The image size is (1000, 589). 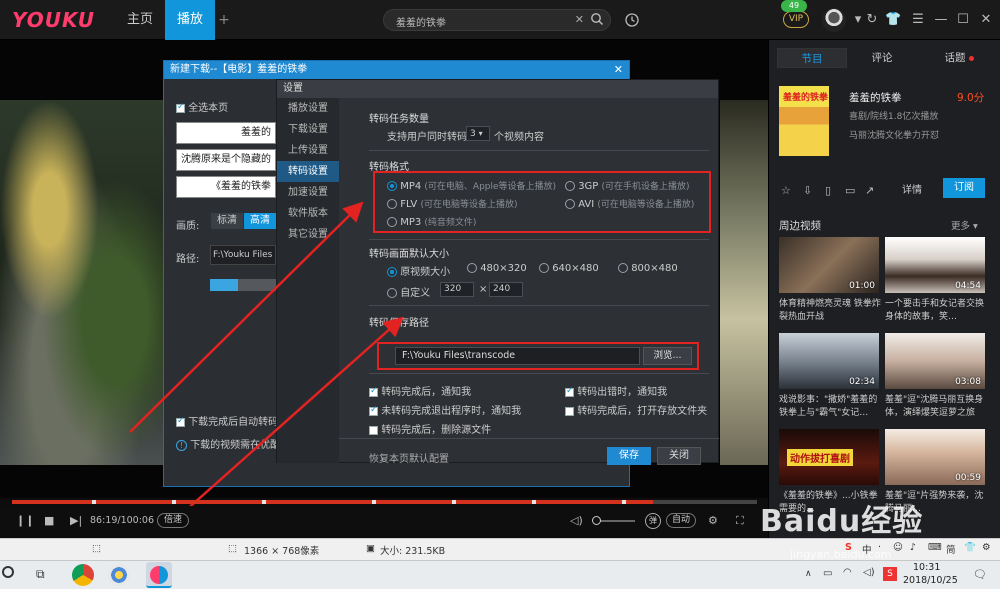 I want to click on format-avi: AVI (可在电脑等设备上播放), so click(x=629, y=203).